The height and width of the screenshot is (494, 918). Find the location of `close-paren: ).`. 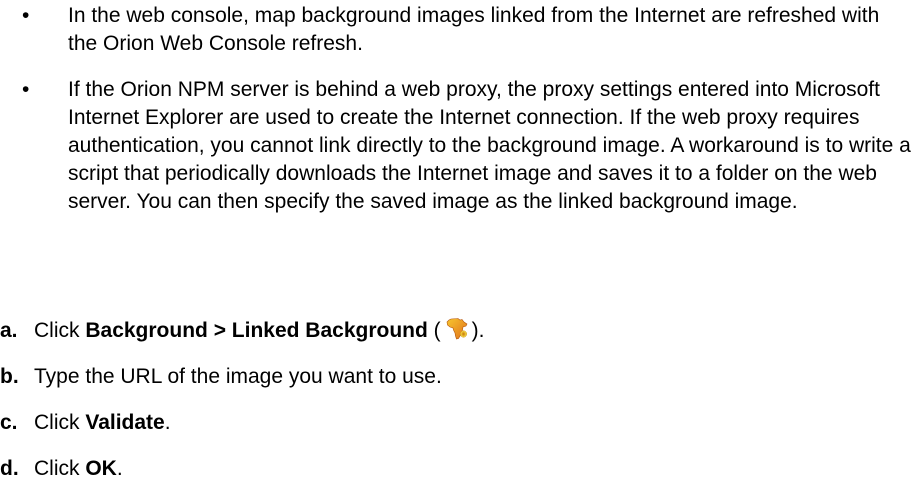

close-paren: ). is located at coordinates (478, 330).